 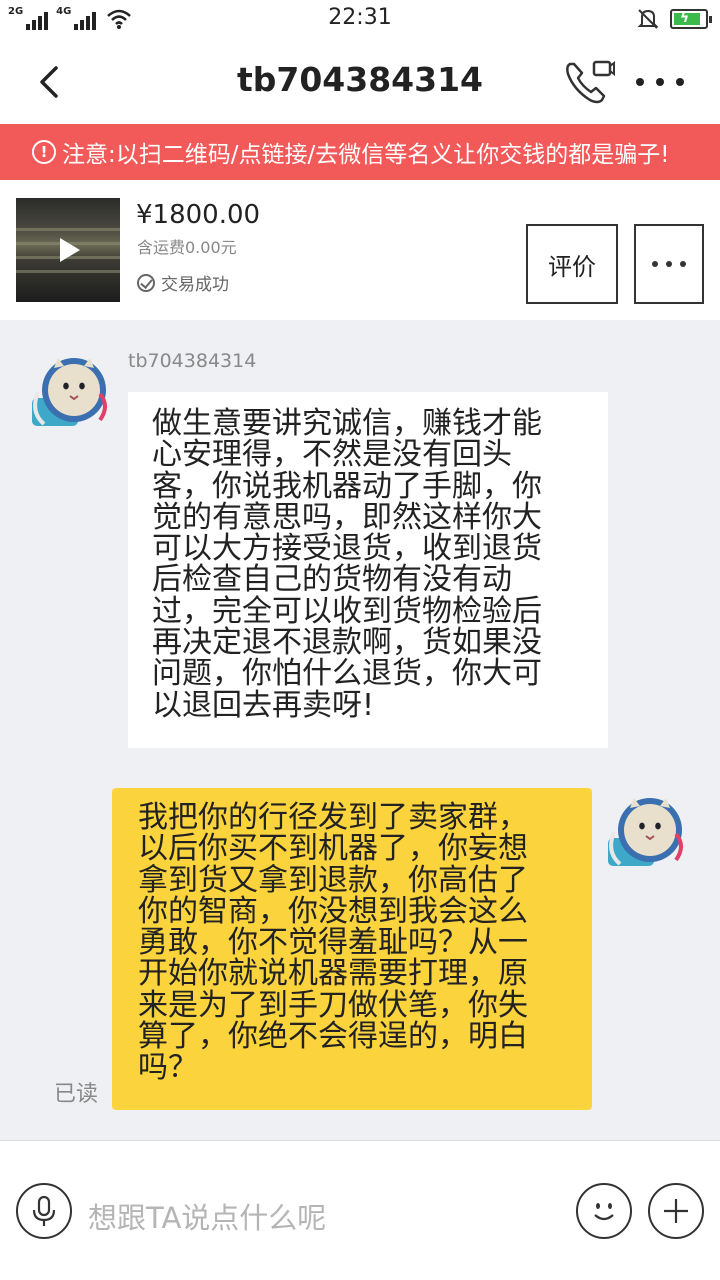 What do you see at coordinates (660, 82) in the screenshot?
I see `more-dots-icon` at bounding box center [660, 82].